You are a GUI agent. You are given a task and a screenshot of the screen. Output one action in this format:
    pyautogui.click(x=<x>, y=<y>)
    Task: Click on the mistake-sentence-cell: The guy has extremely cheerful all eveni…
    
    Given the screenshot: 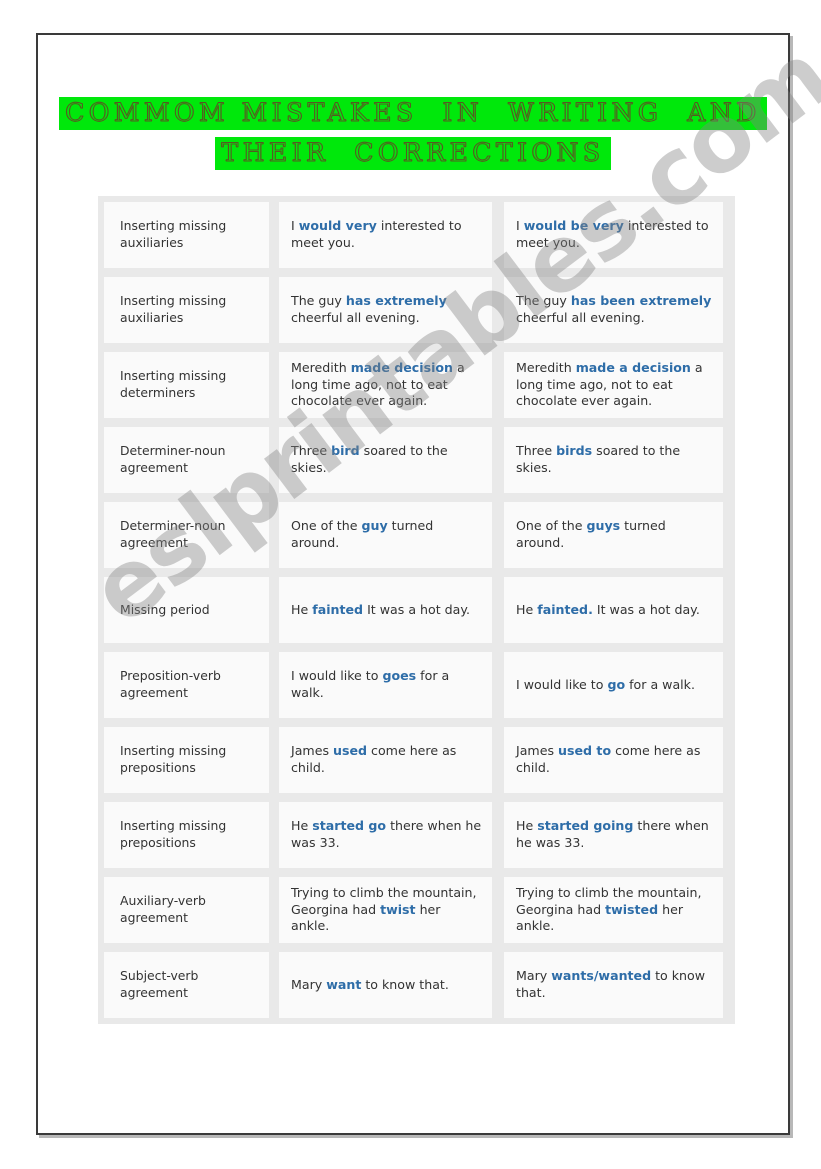 What is the action you would take?
    pyautogui.click(x=385, y=310)
    